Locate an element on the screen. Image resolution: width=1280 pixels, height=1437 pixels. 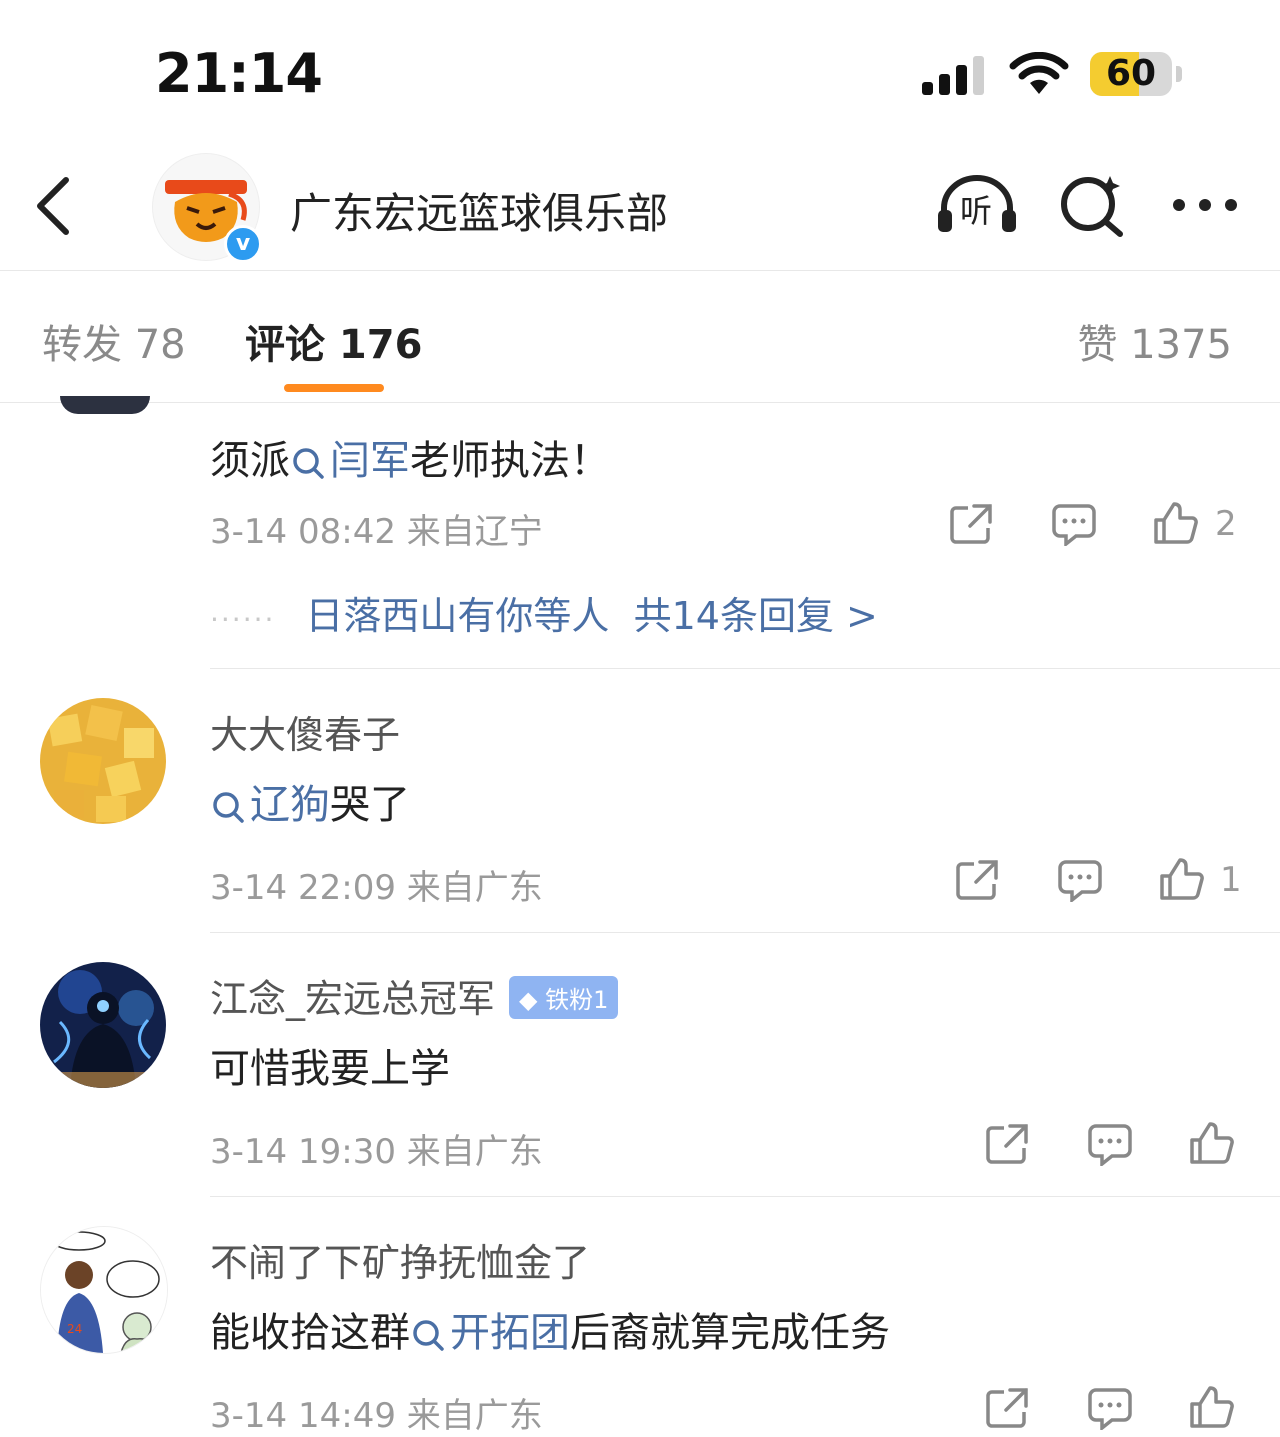
comment-text-suffix: 后裔就算完成任务 is located at coordinates (730, 1333).